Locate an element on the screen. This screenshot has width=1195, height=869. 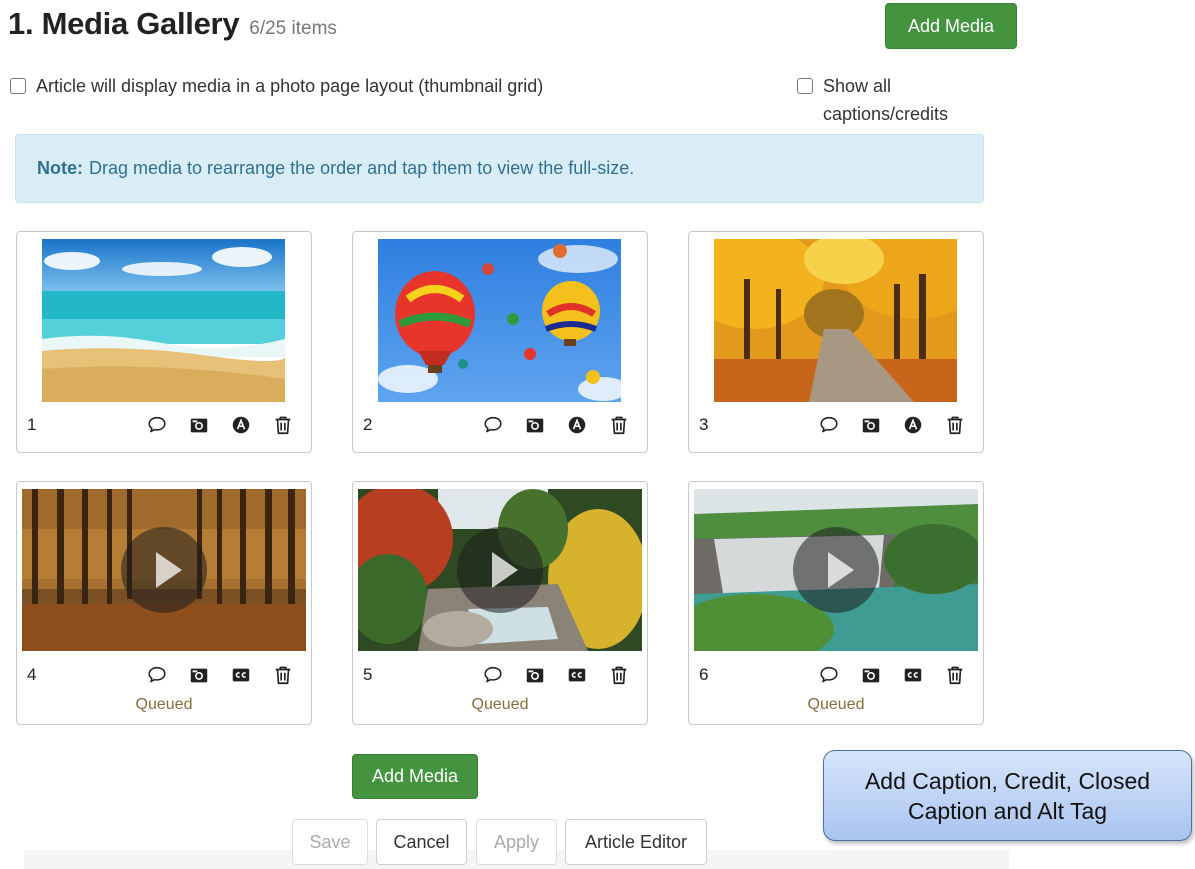
show-captions-option: Show all captions/credits is located at coordinates (892, 100).